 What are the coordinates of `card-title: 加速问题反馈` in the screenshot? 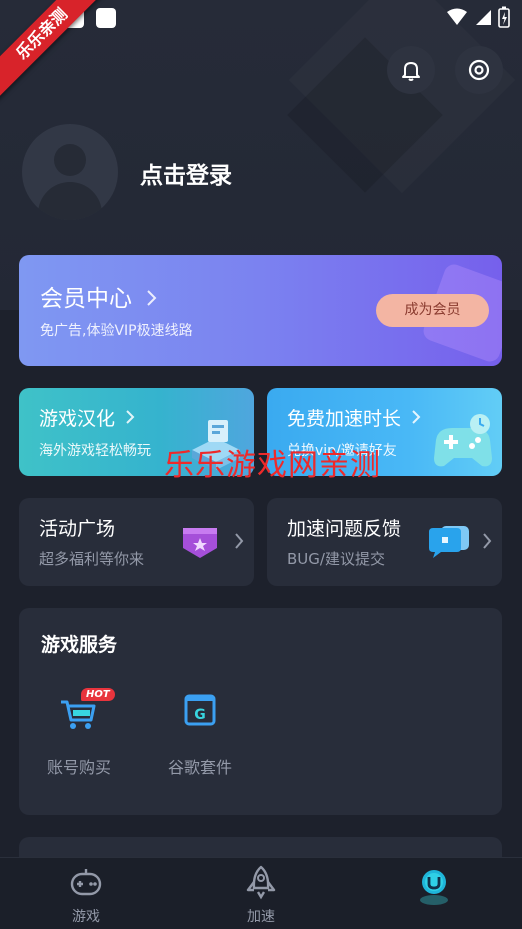 It's located at (344, 529).